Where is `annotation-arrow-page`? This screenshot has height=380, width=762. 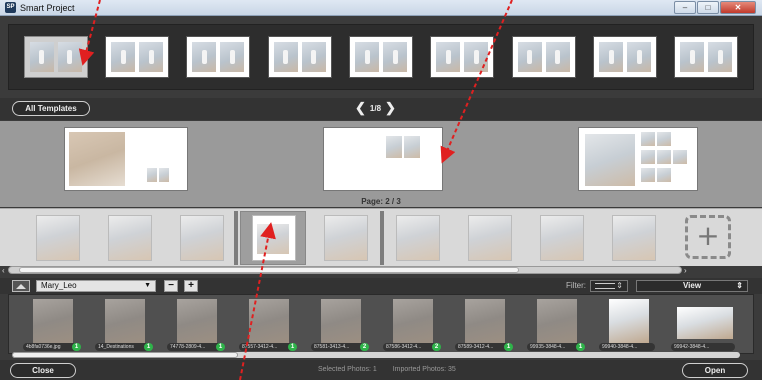 annotation-arrow-page is located at coordinates (257, 301).